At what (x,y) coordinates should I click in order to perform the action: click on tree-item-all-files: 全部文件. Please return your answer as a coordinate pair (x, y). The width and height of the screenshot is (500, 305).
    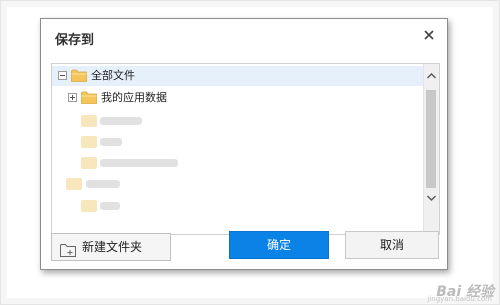
    Looking at the image, I should click on (238, 76).